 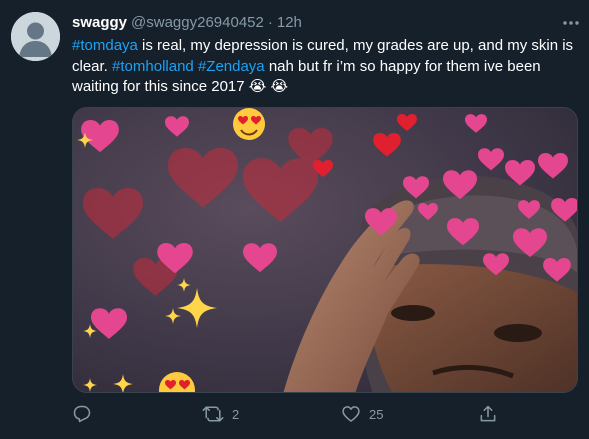 What do you see at coordinates (376, 414) in the screenshot?
I see `like-count: 25` at bounding box center [376, 414].